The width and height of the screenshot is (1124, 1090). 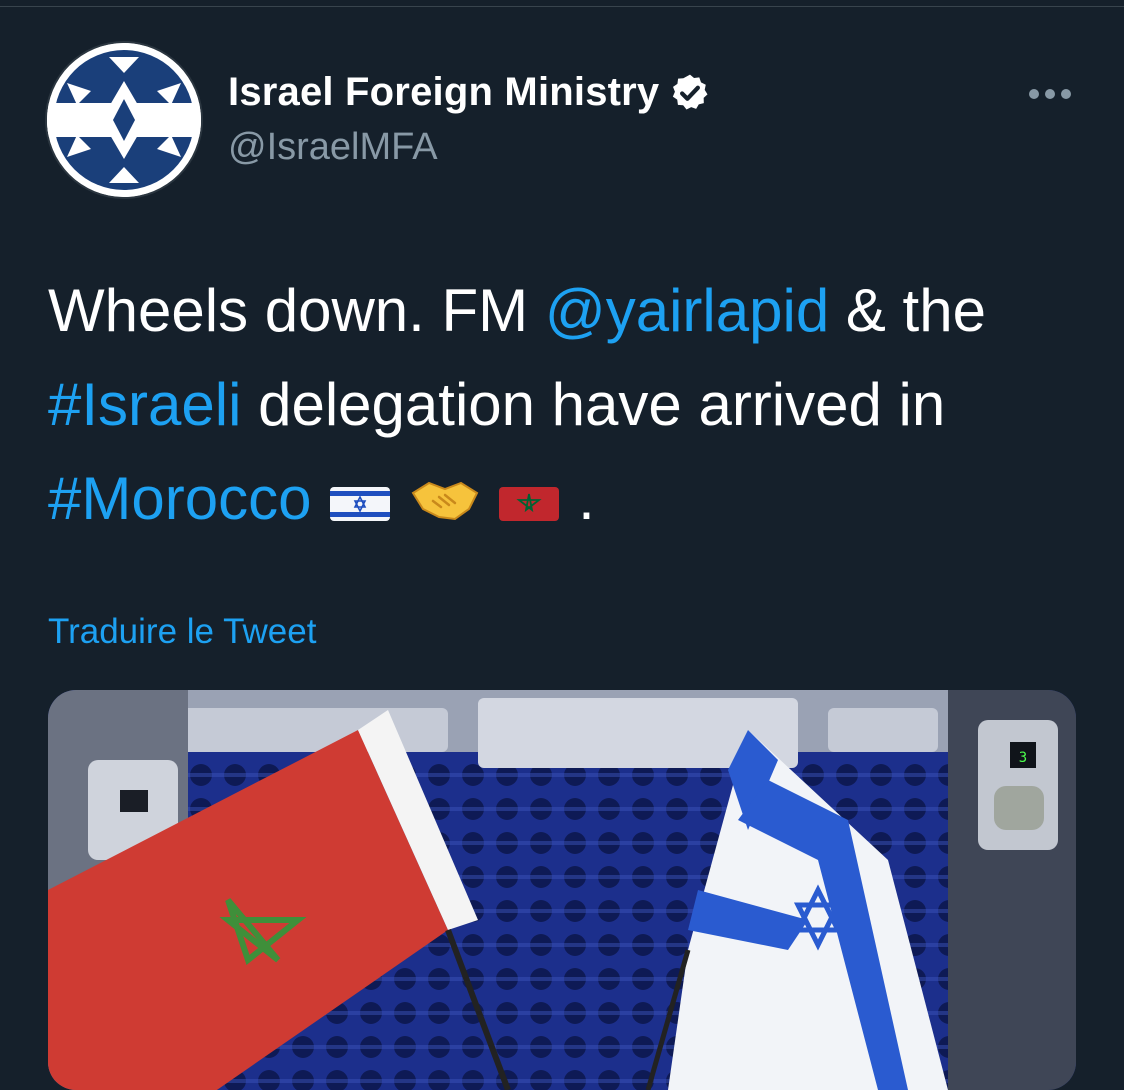 What do you see at coordinates (907, 310) in the screenshot?
I see `tweet-text-part2: & the` at bounding box center [907, 310].